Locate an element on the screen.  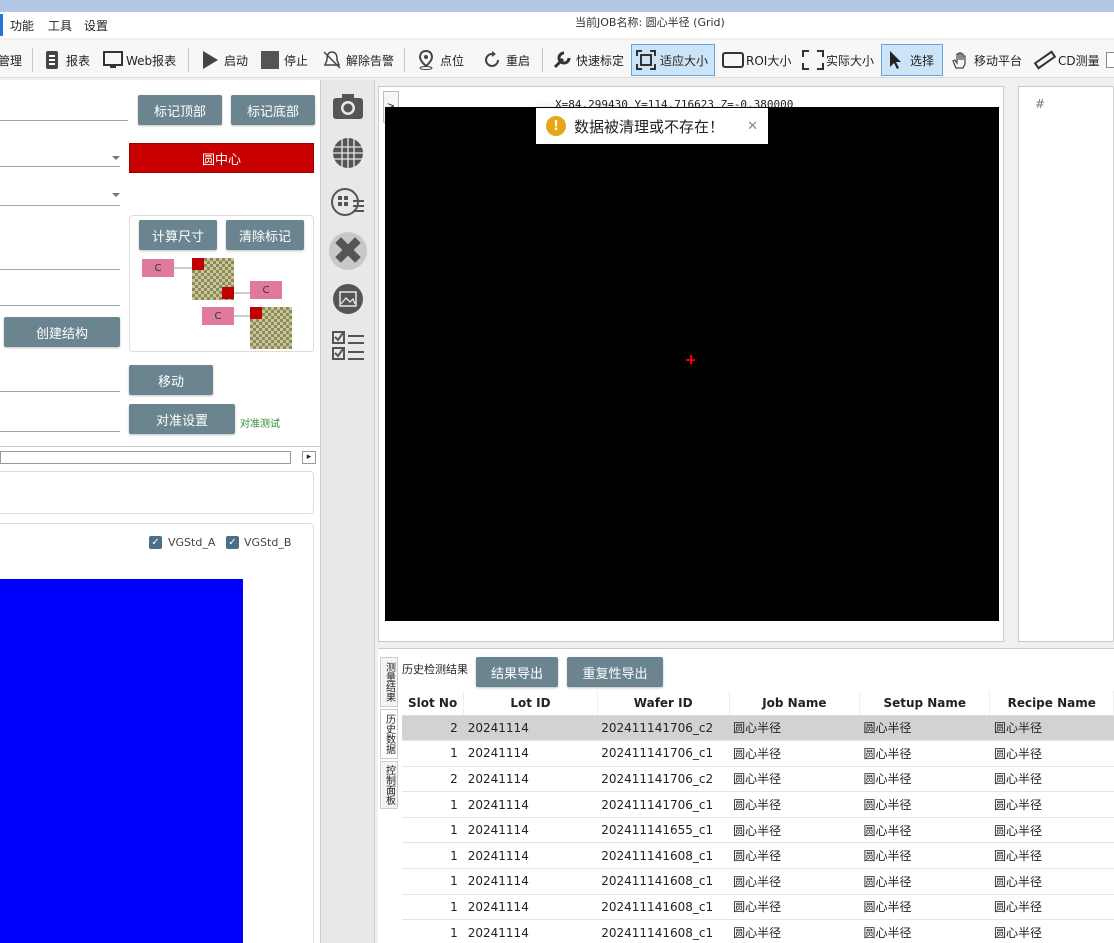
tab-control-panel: 控制面板 is located at coordinates (389, 785).